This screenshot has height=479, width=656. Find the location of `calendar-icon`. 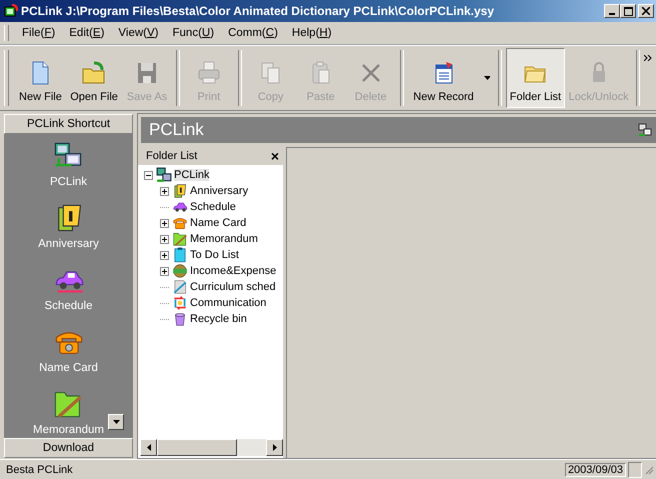

calendar-icon is located at coordinates (180, 191).